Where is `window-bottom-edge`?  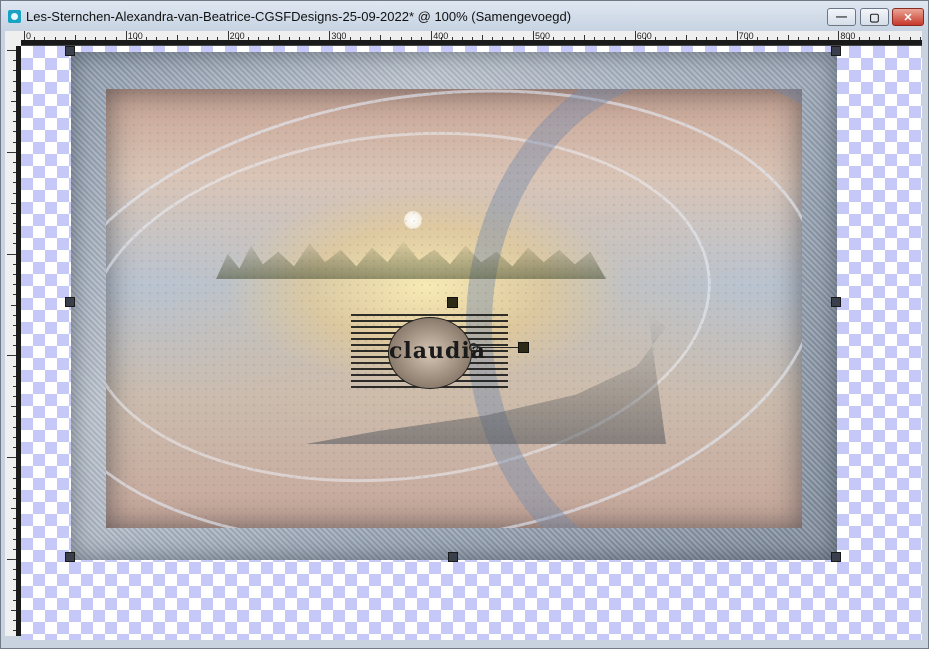 window-bottom-edge is located at coordinates (464, 643).